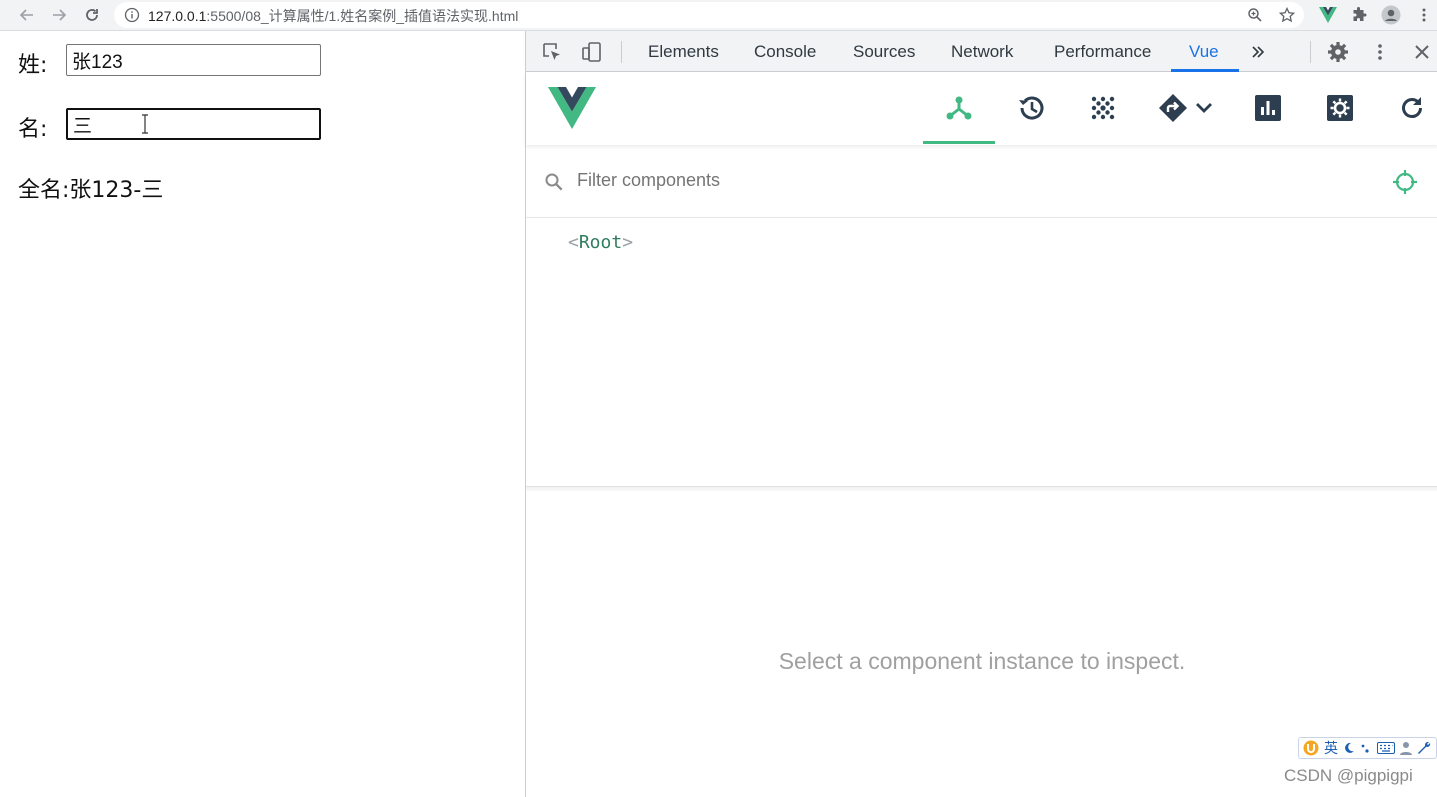 Image resolution: width=1437 pixels, height=797 pixels. What do you see at coordinates (1386, 748) in the screenshot?
I see `soft-keyboard-icon` at bounding box center [1386, 748].